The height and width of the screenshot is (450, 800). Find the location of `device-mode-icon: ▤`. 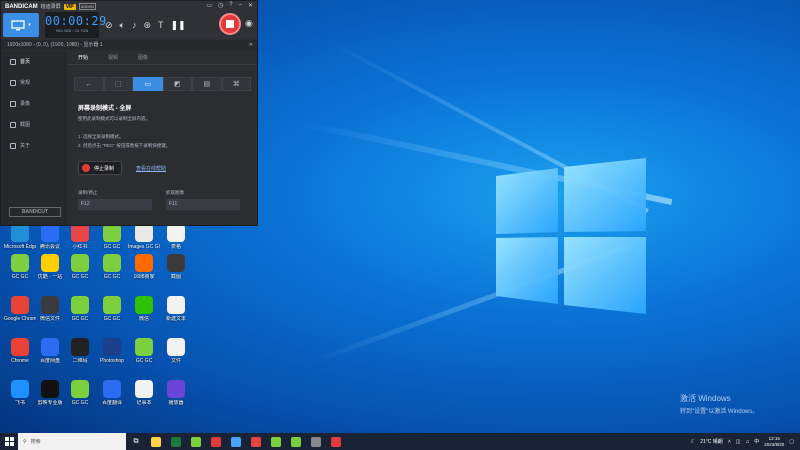

device-mode-icon: ▤ is located at coordinates (207, 84).